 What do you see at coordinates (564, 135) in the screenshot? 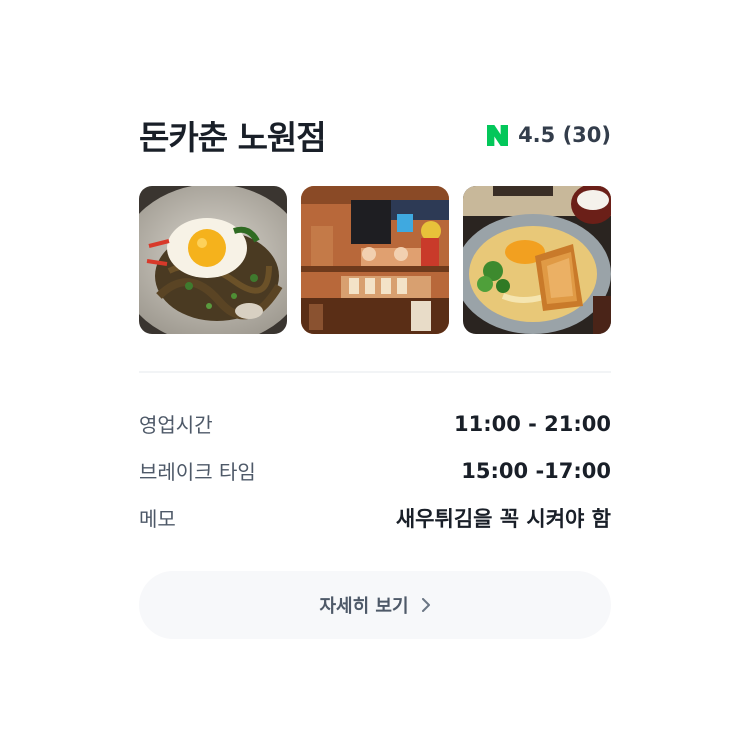
I see `rating-text: 4.5 (30)` at bounding box center [564, 135].